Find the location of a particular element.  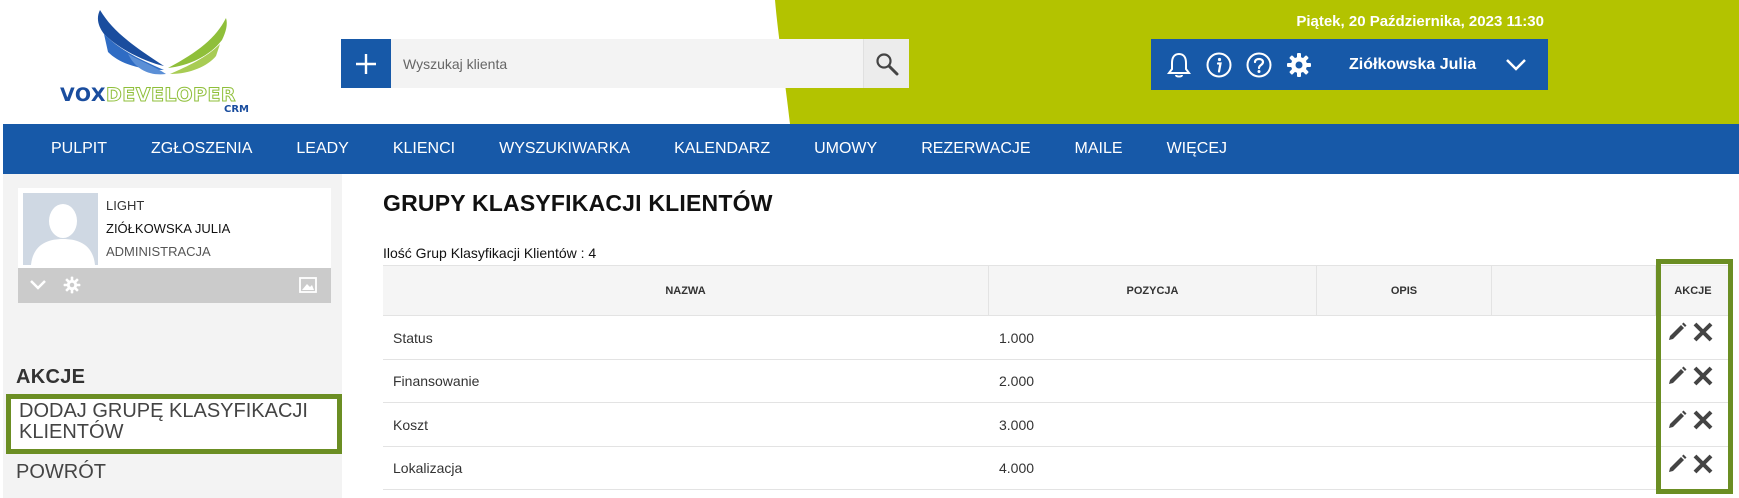

user-silhouette-icon is located at coordinates (60, 229).